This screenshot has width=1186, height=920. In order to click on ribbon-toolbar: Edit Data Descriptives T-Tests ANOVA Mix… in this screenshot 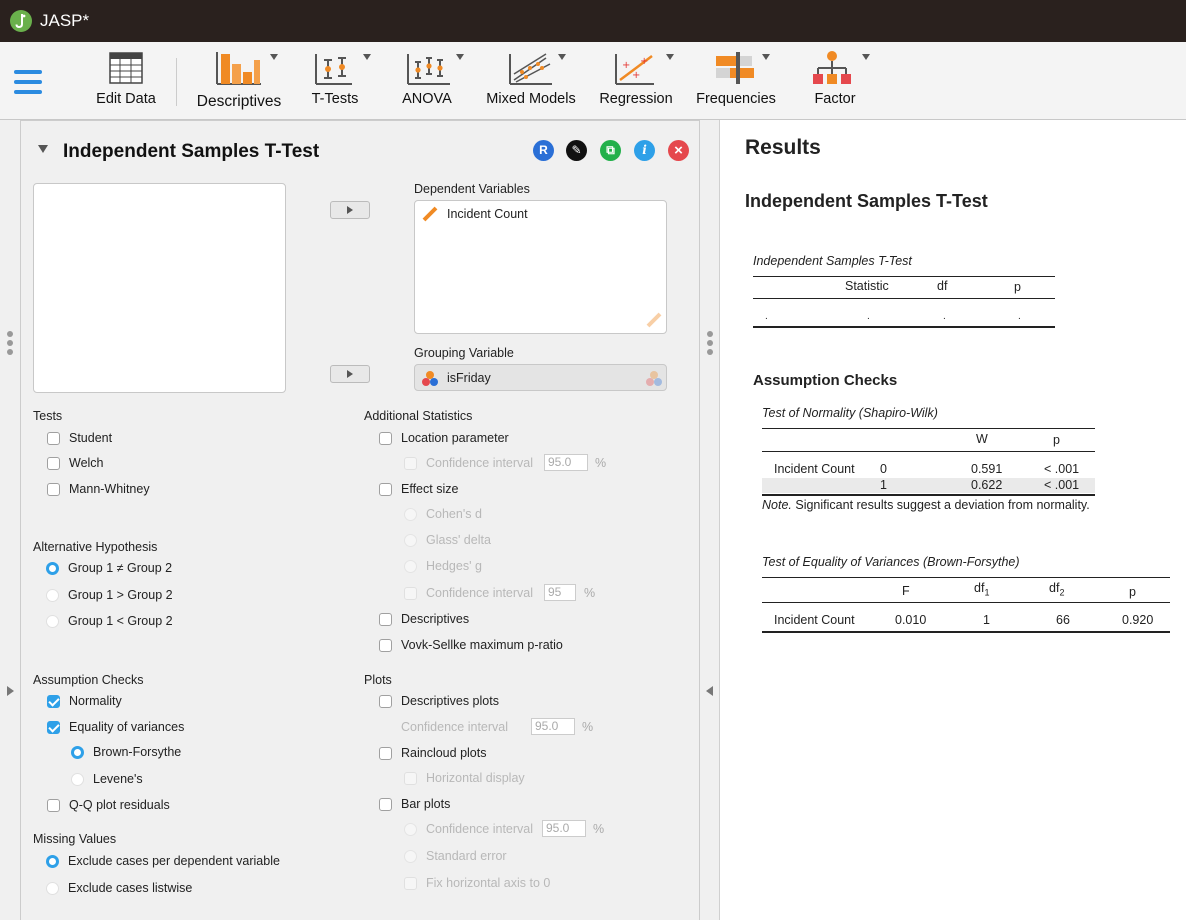, I will do `click(593, 81)`.